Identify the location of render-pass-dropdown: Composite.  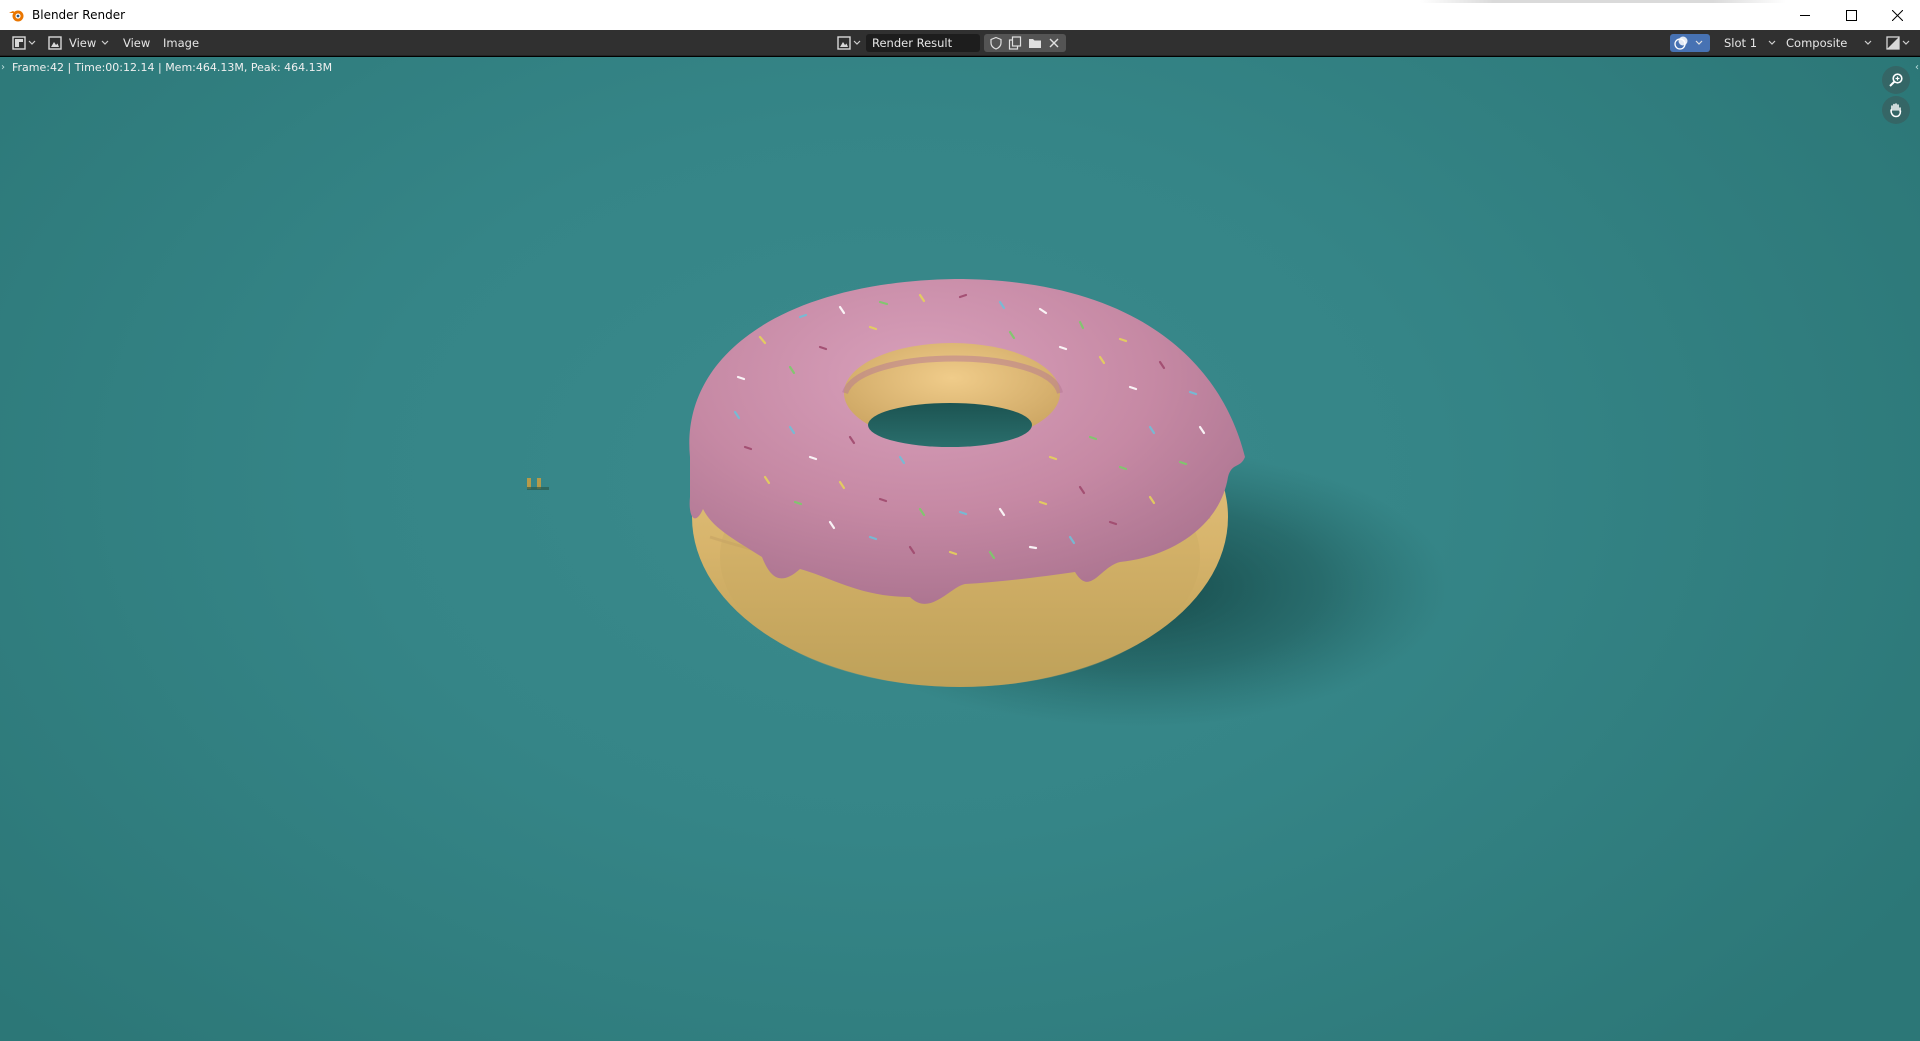
(1828, 43).